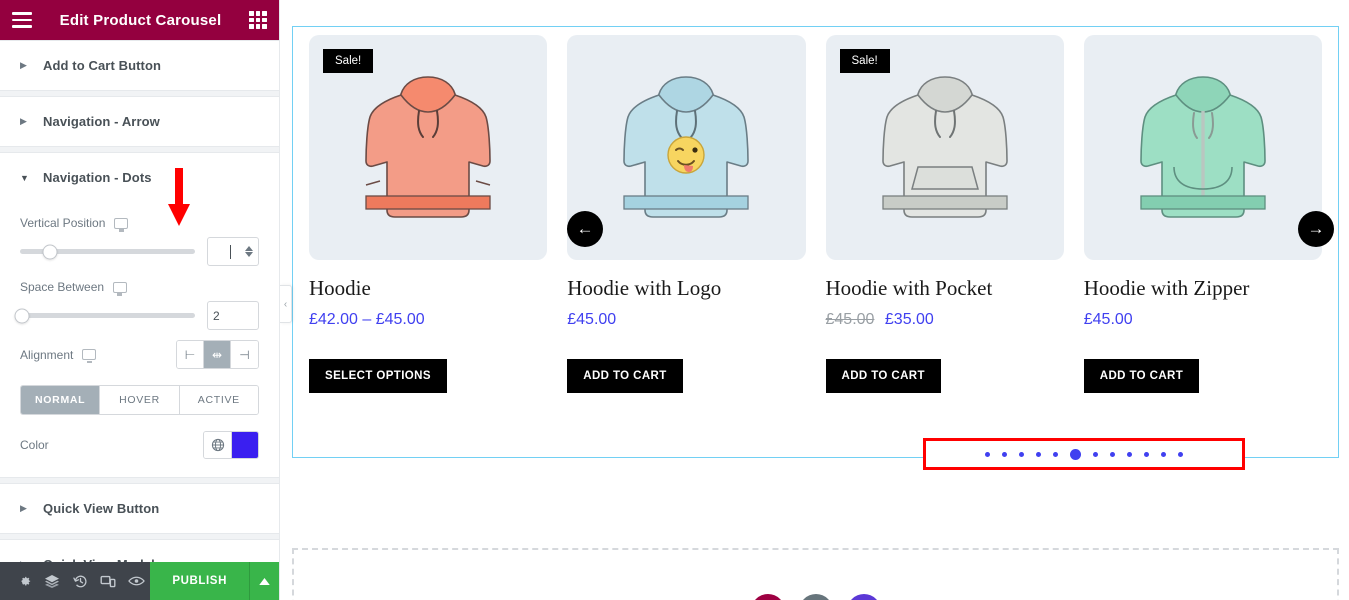 This screenshot has height=600, width=1349. Describe the element at coordinates (190, 354) in the screenshot. I see `align-left-icon: ⊢` at that location.